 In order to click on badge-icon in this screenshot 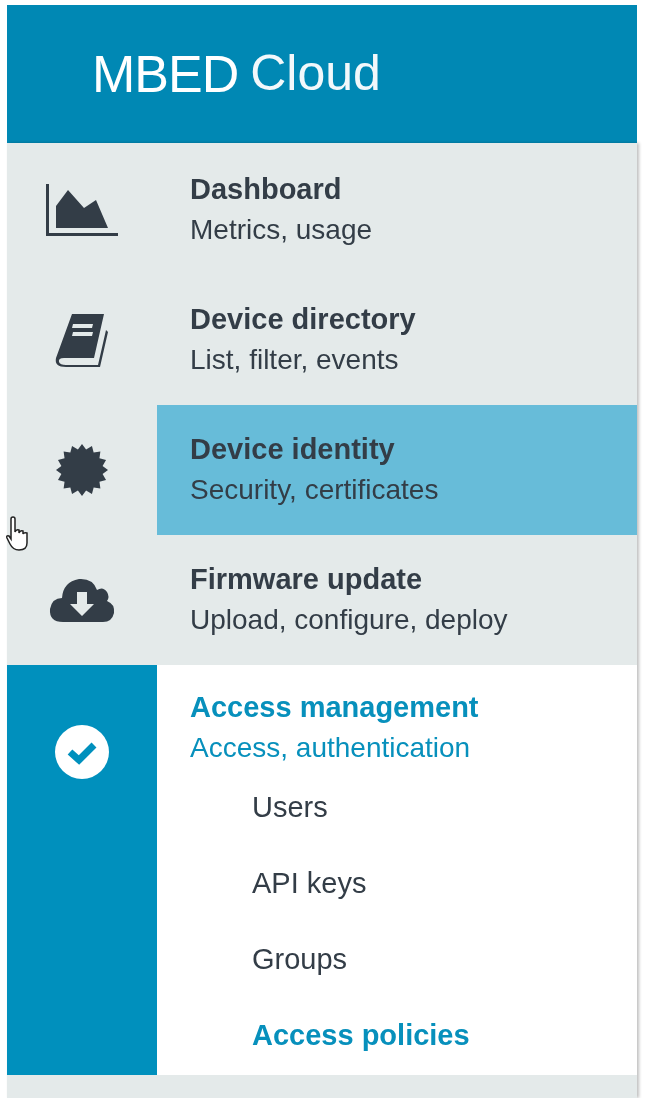, I will do `click(82, 470)`.